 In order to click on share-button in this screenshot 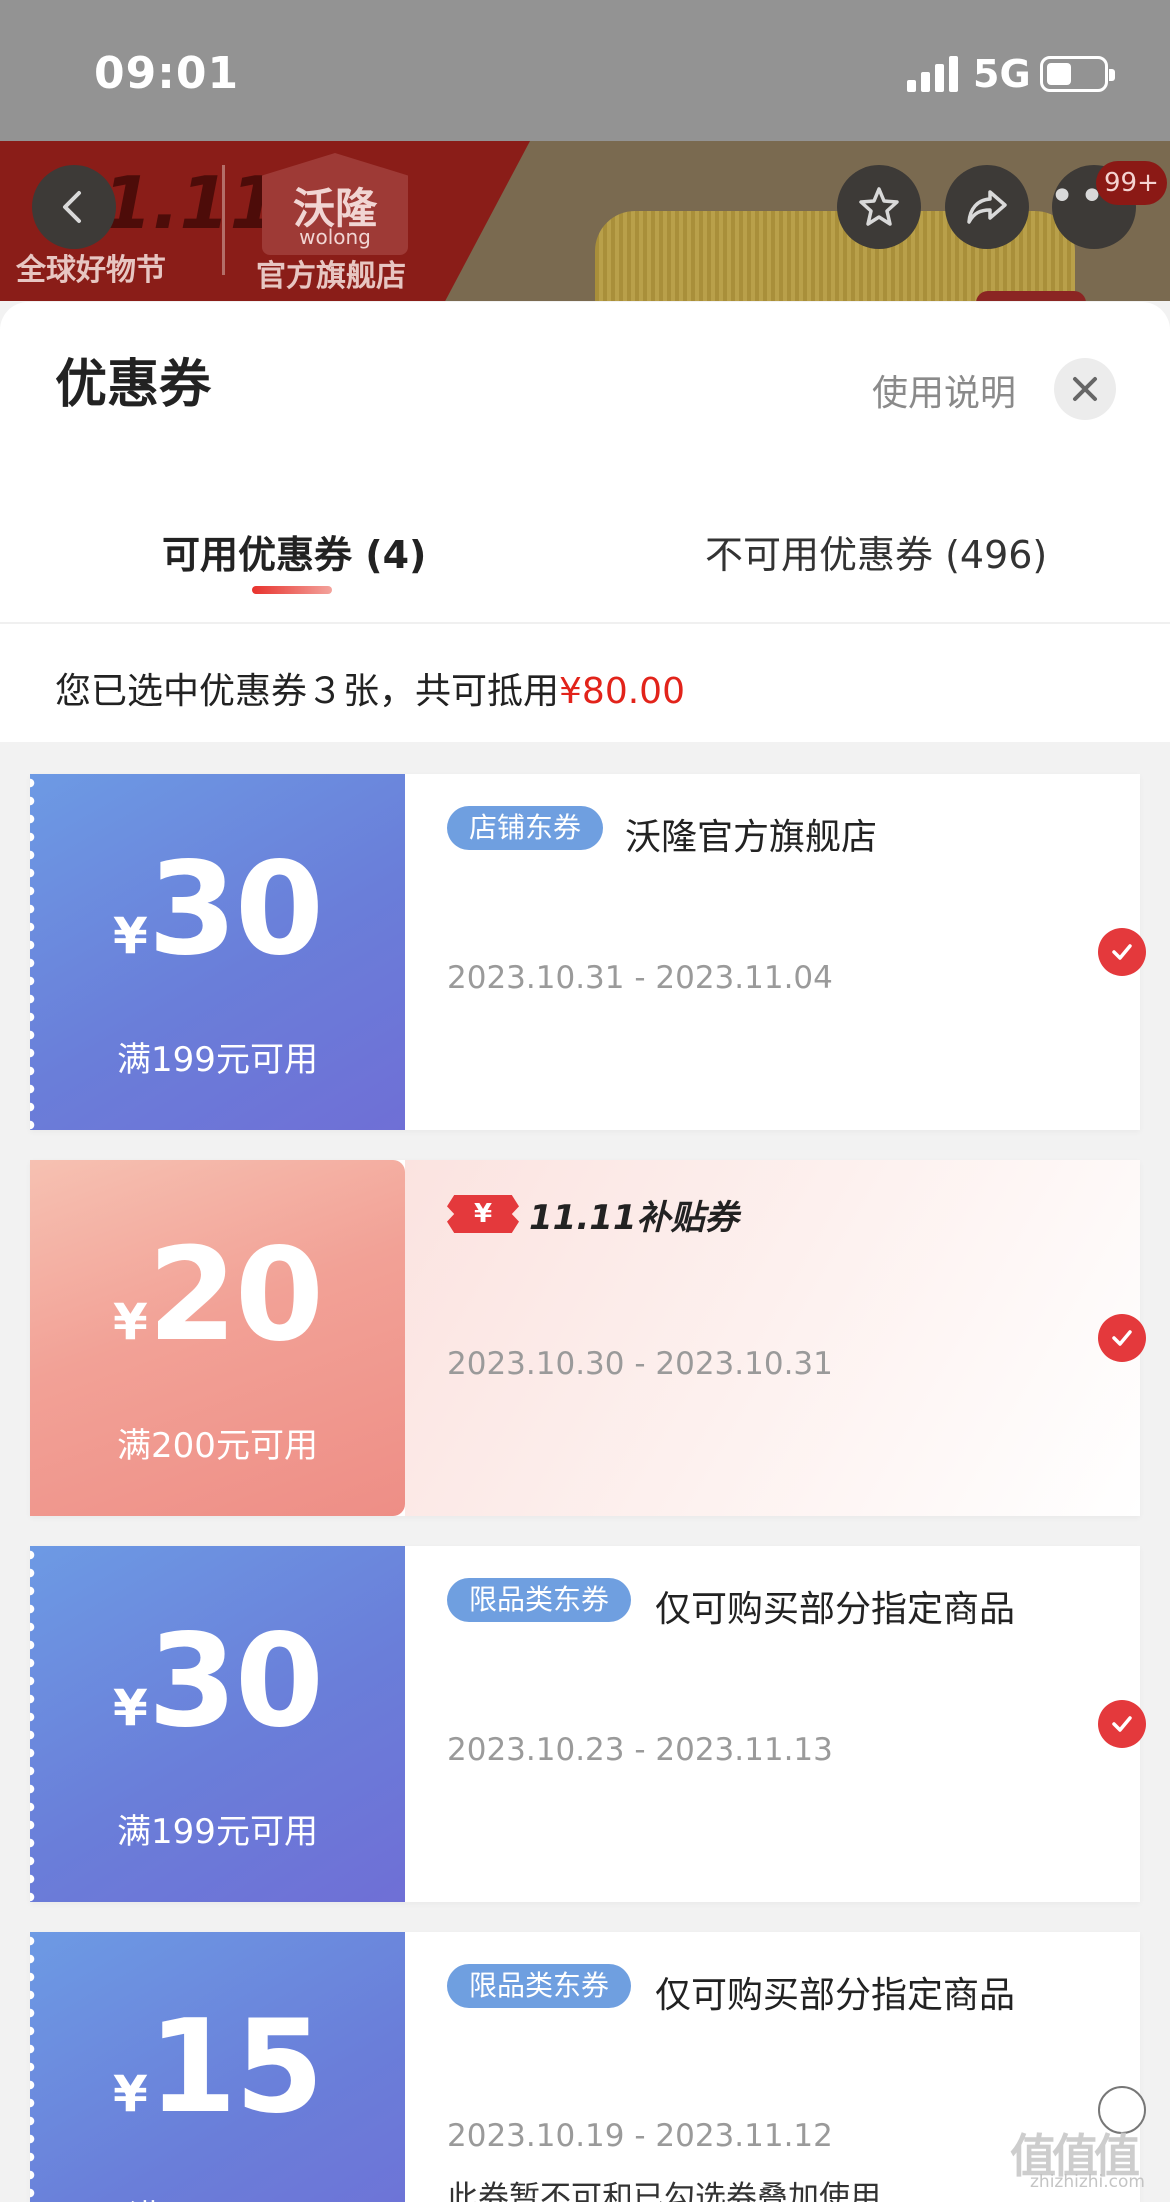, I will do `click(987, 207)`.